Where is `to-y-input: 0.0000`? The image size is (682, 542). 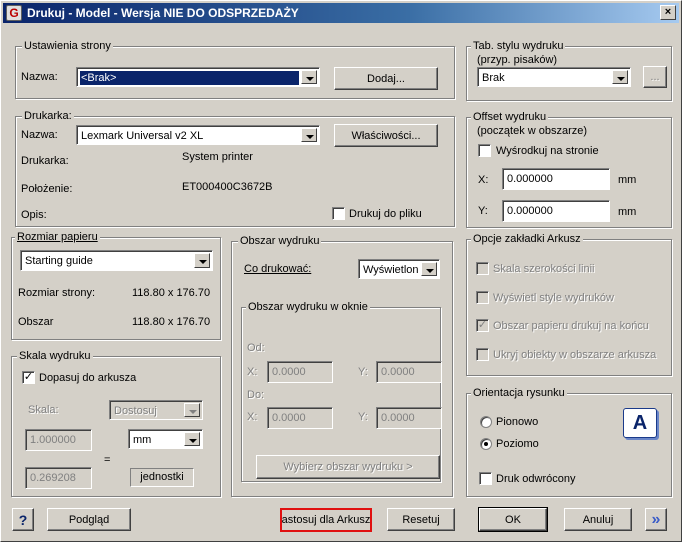 to-y-input: 0.0000 is located at coordinates (409, 418).